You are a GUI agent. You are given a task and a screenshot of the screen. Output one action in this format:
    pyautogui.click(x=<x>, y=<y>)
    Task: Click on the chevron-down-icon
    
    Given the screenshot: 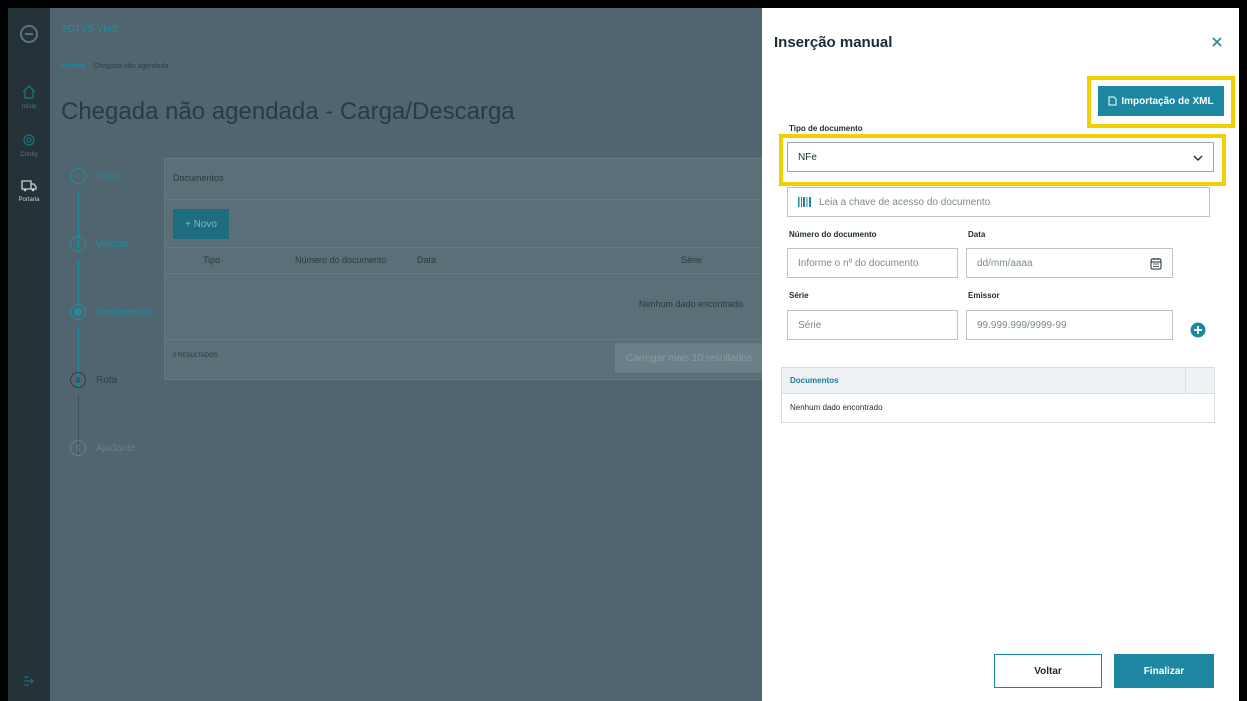 What is the action you would take?
    pyautogui.click(x=1198, y=158)
    